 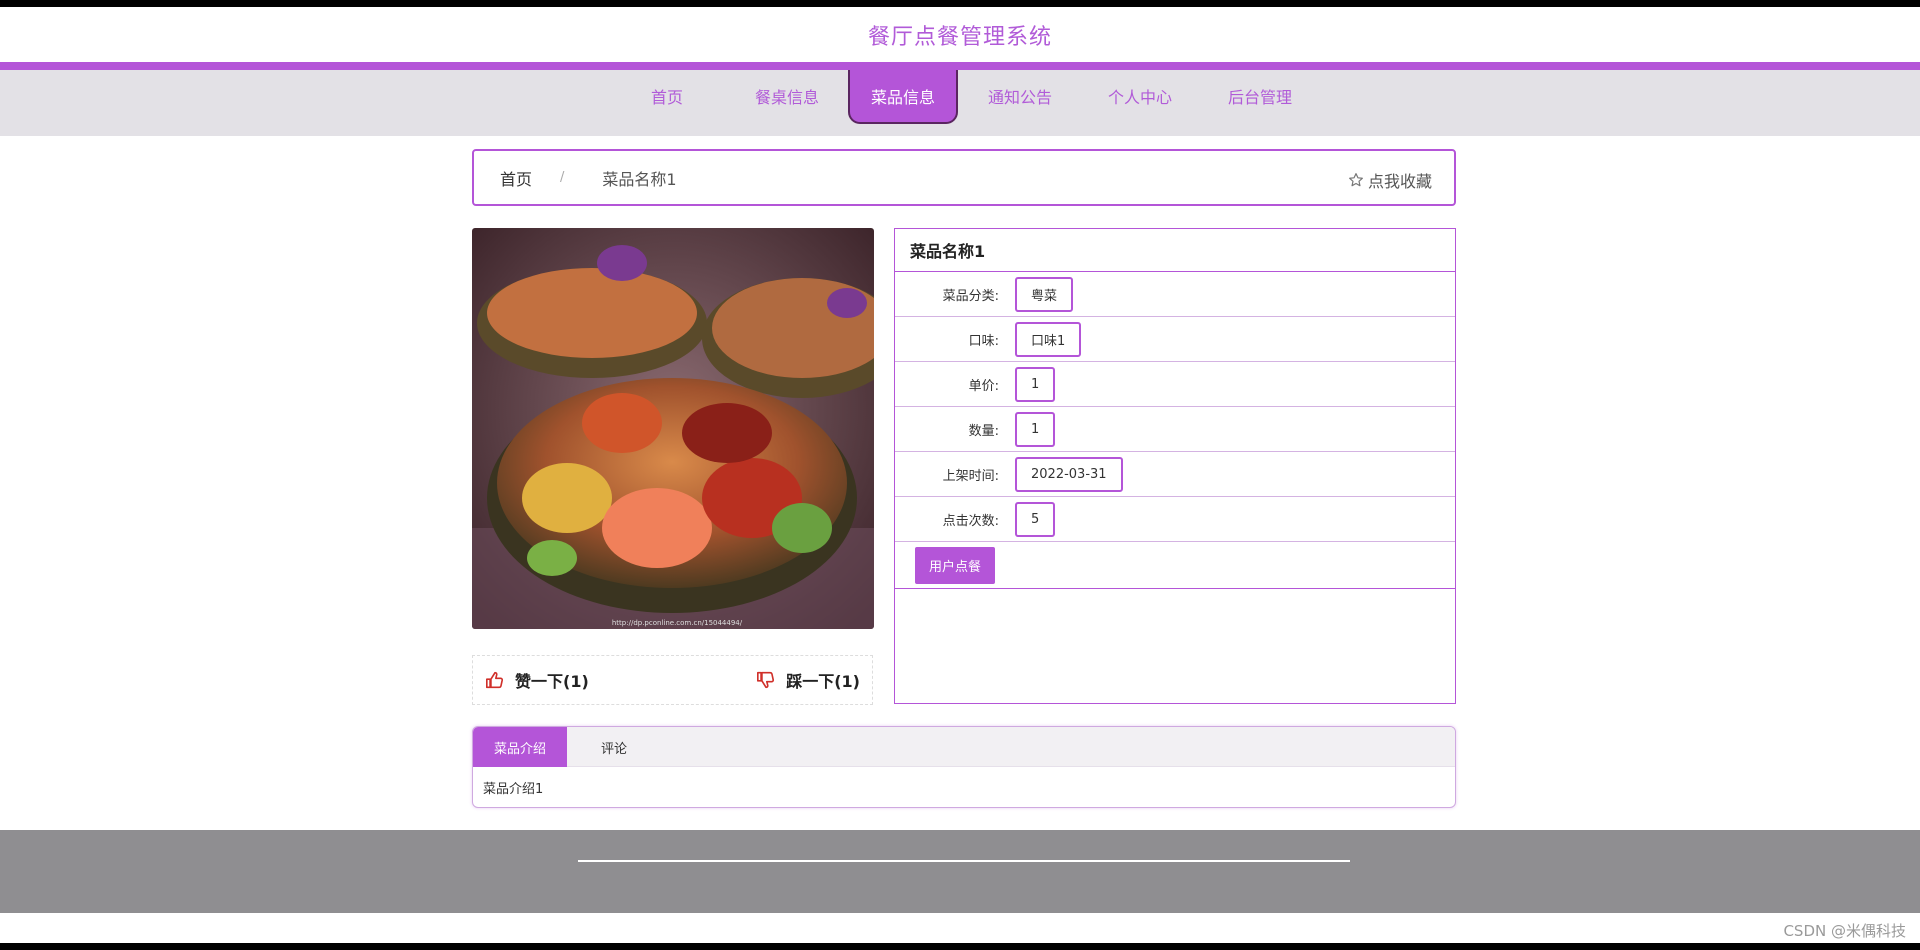 What do you see at coordinates (1260, 96) in the screenshot?
I see `nav-item-admin: 后台管理` at bounding box center [1260, 96].